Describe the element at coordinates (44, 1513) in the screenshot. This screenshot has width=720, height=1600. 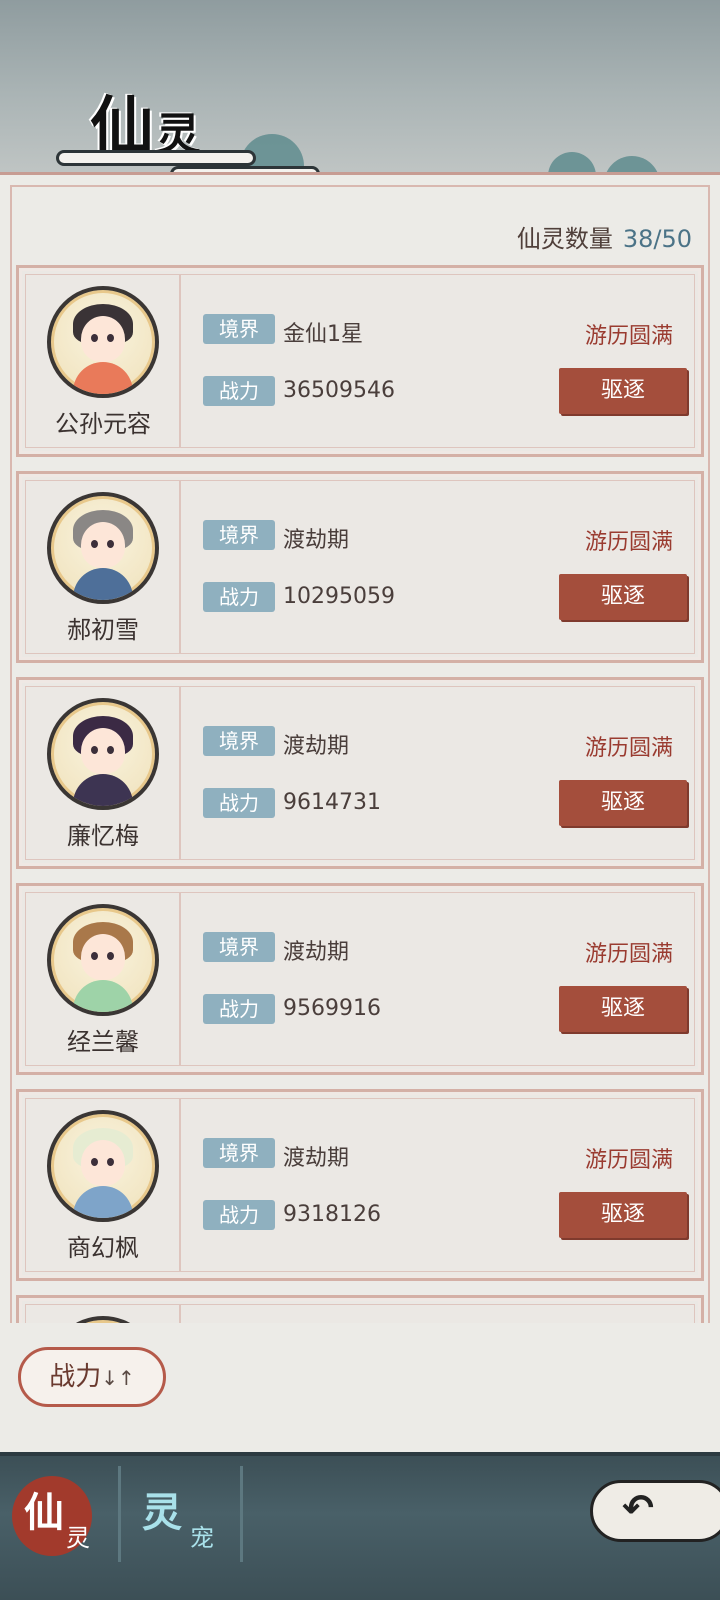
I see `tab-xianling-big: 仙` at that location.